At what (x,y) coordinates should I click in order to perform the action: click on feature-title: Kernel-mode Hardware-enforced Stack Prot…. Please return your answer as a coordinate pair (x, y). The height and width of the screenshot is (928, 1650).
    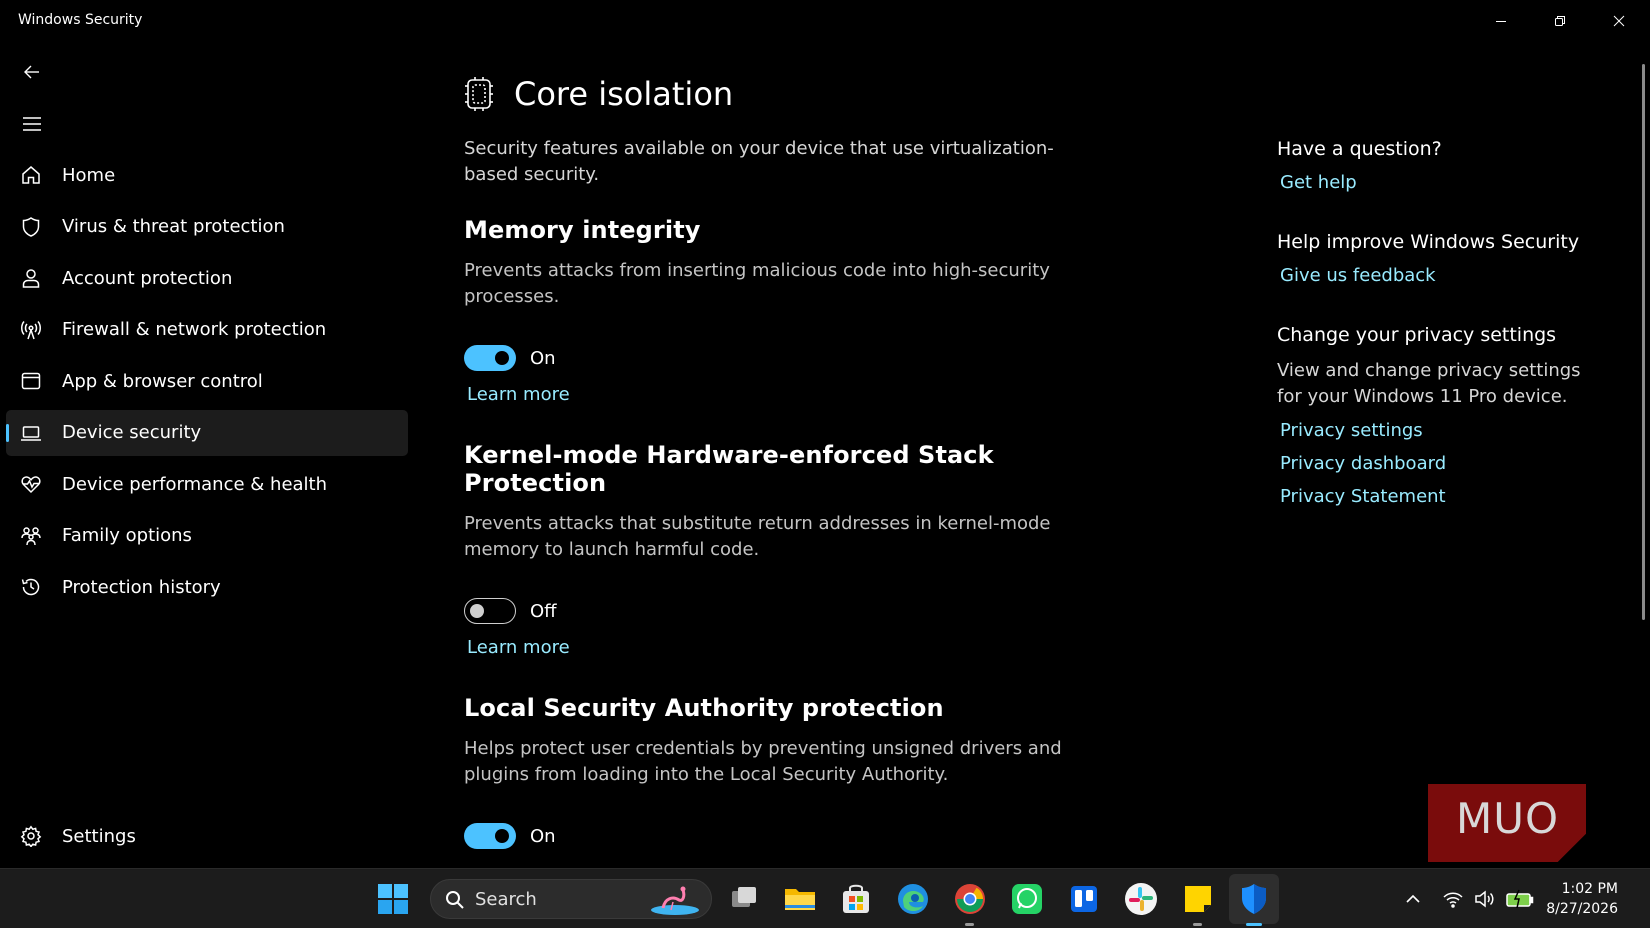
    Looking at the image, I should click on (729, 469).